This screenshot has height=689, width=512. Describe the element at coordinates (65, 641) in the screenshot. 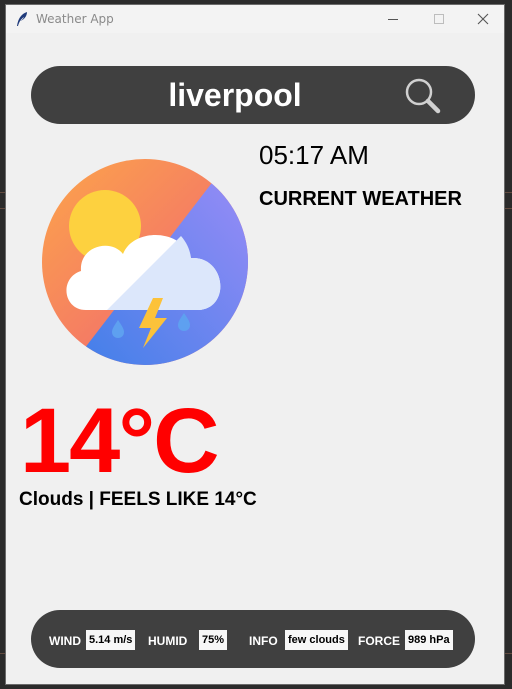

I see `wind-label: WIND` at that location.